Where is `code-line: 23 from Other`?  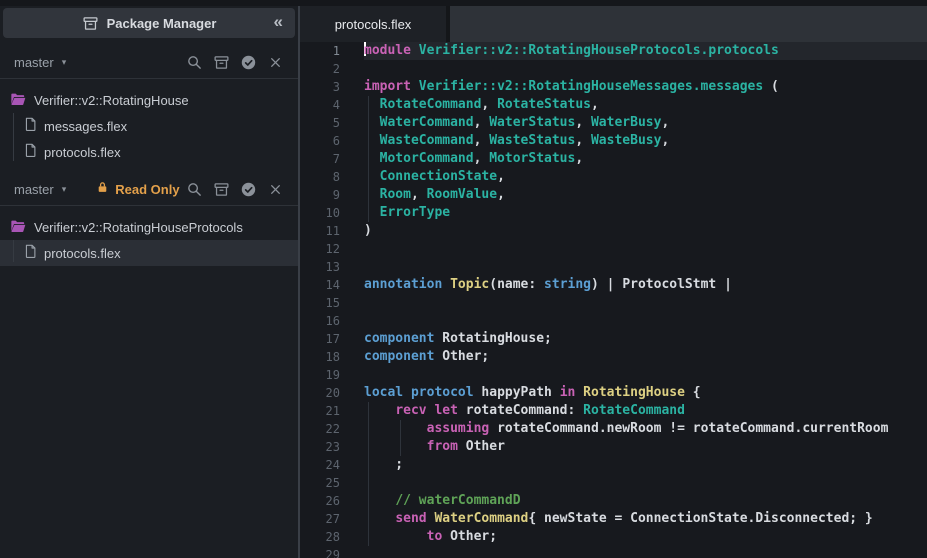
code-line: 23 from Other is located at coordinates (613, 447).